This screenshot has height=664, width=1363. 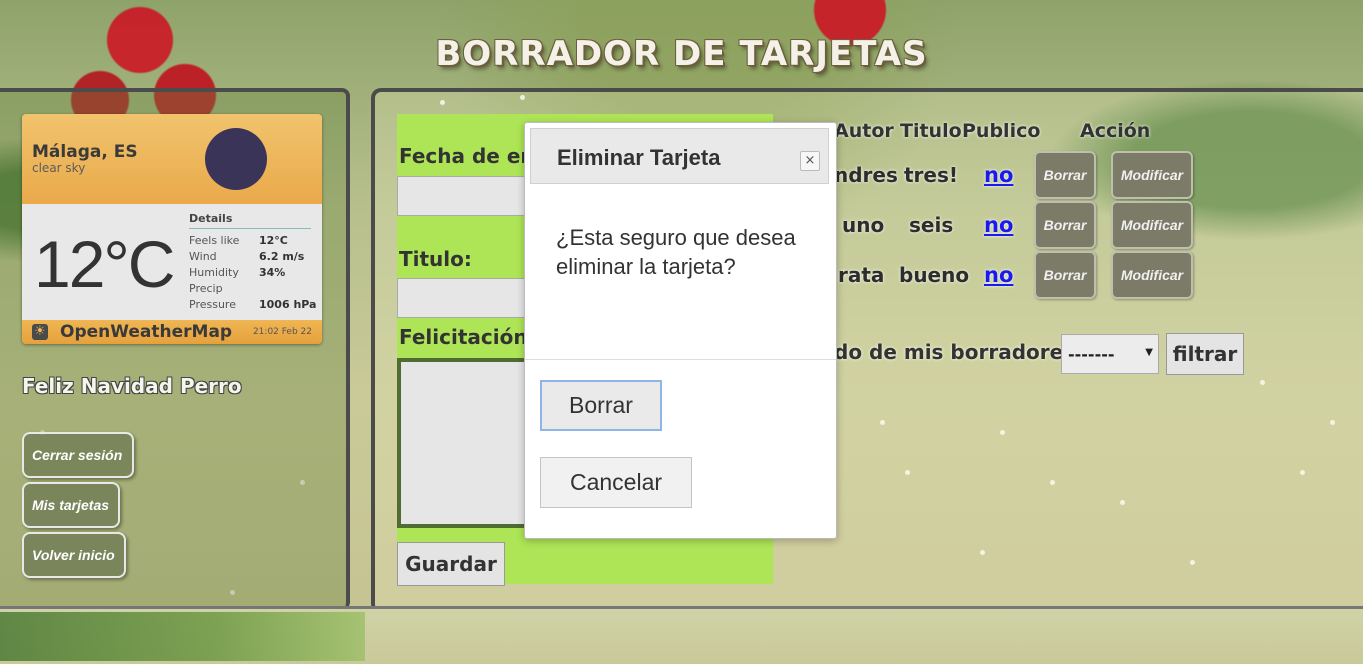 I want to click on row1-public-link: no, so click(x=998, y=175).